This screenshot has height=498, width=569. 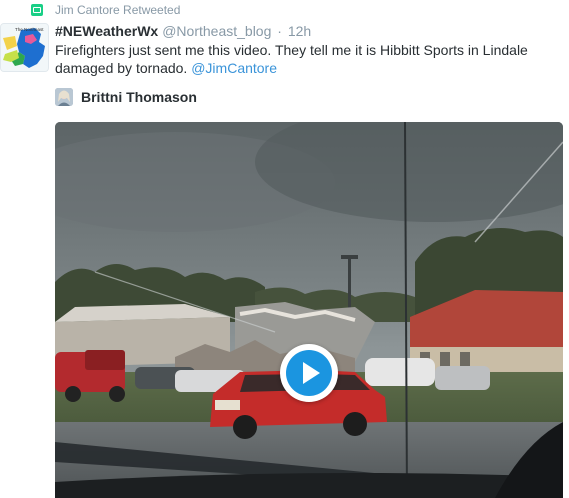 What do you see at coordinates (216, 31) in the screenshot?
I see `author-handle: @Northeast_blog` at bounding box center [216, 31].